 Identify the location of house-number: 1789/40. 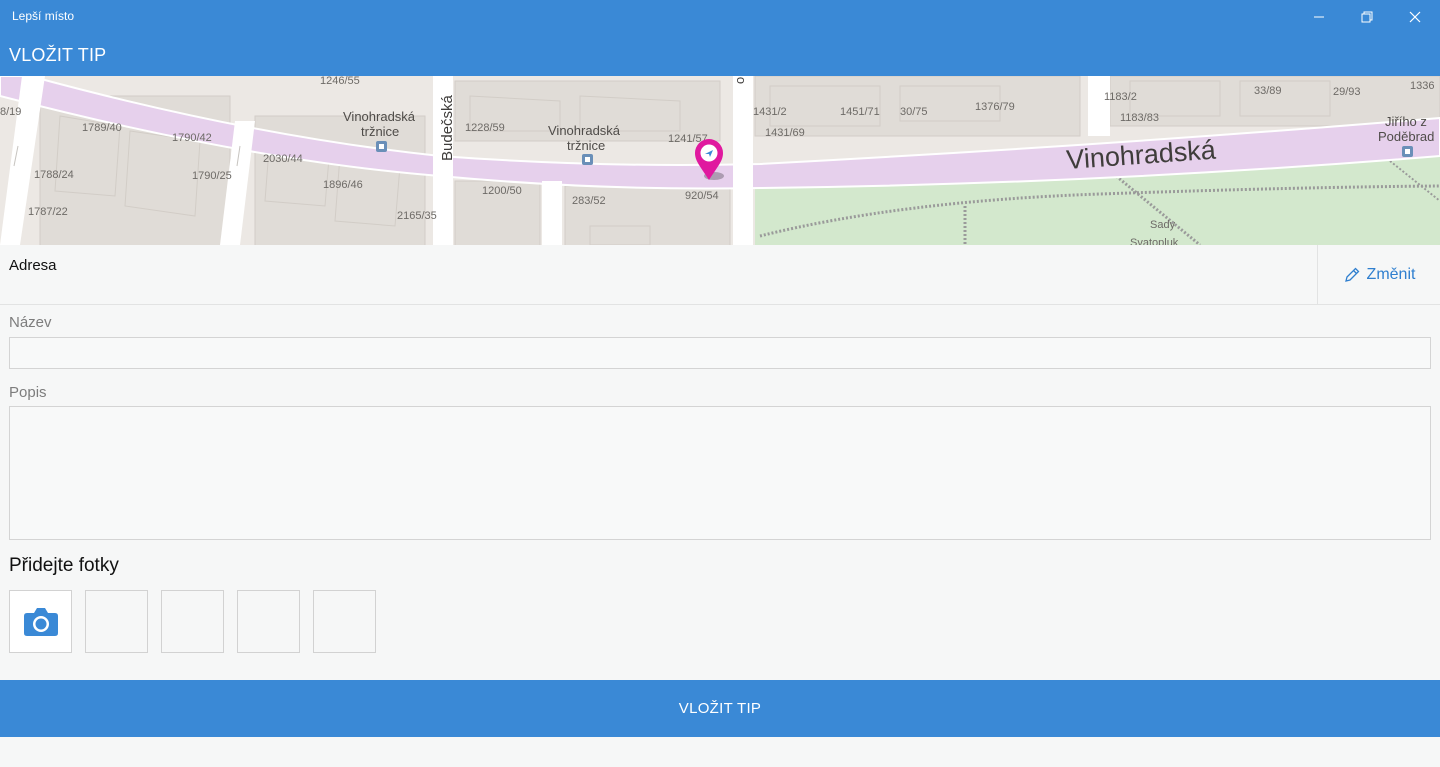
(102, 128).